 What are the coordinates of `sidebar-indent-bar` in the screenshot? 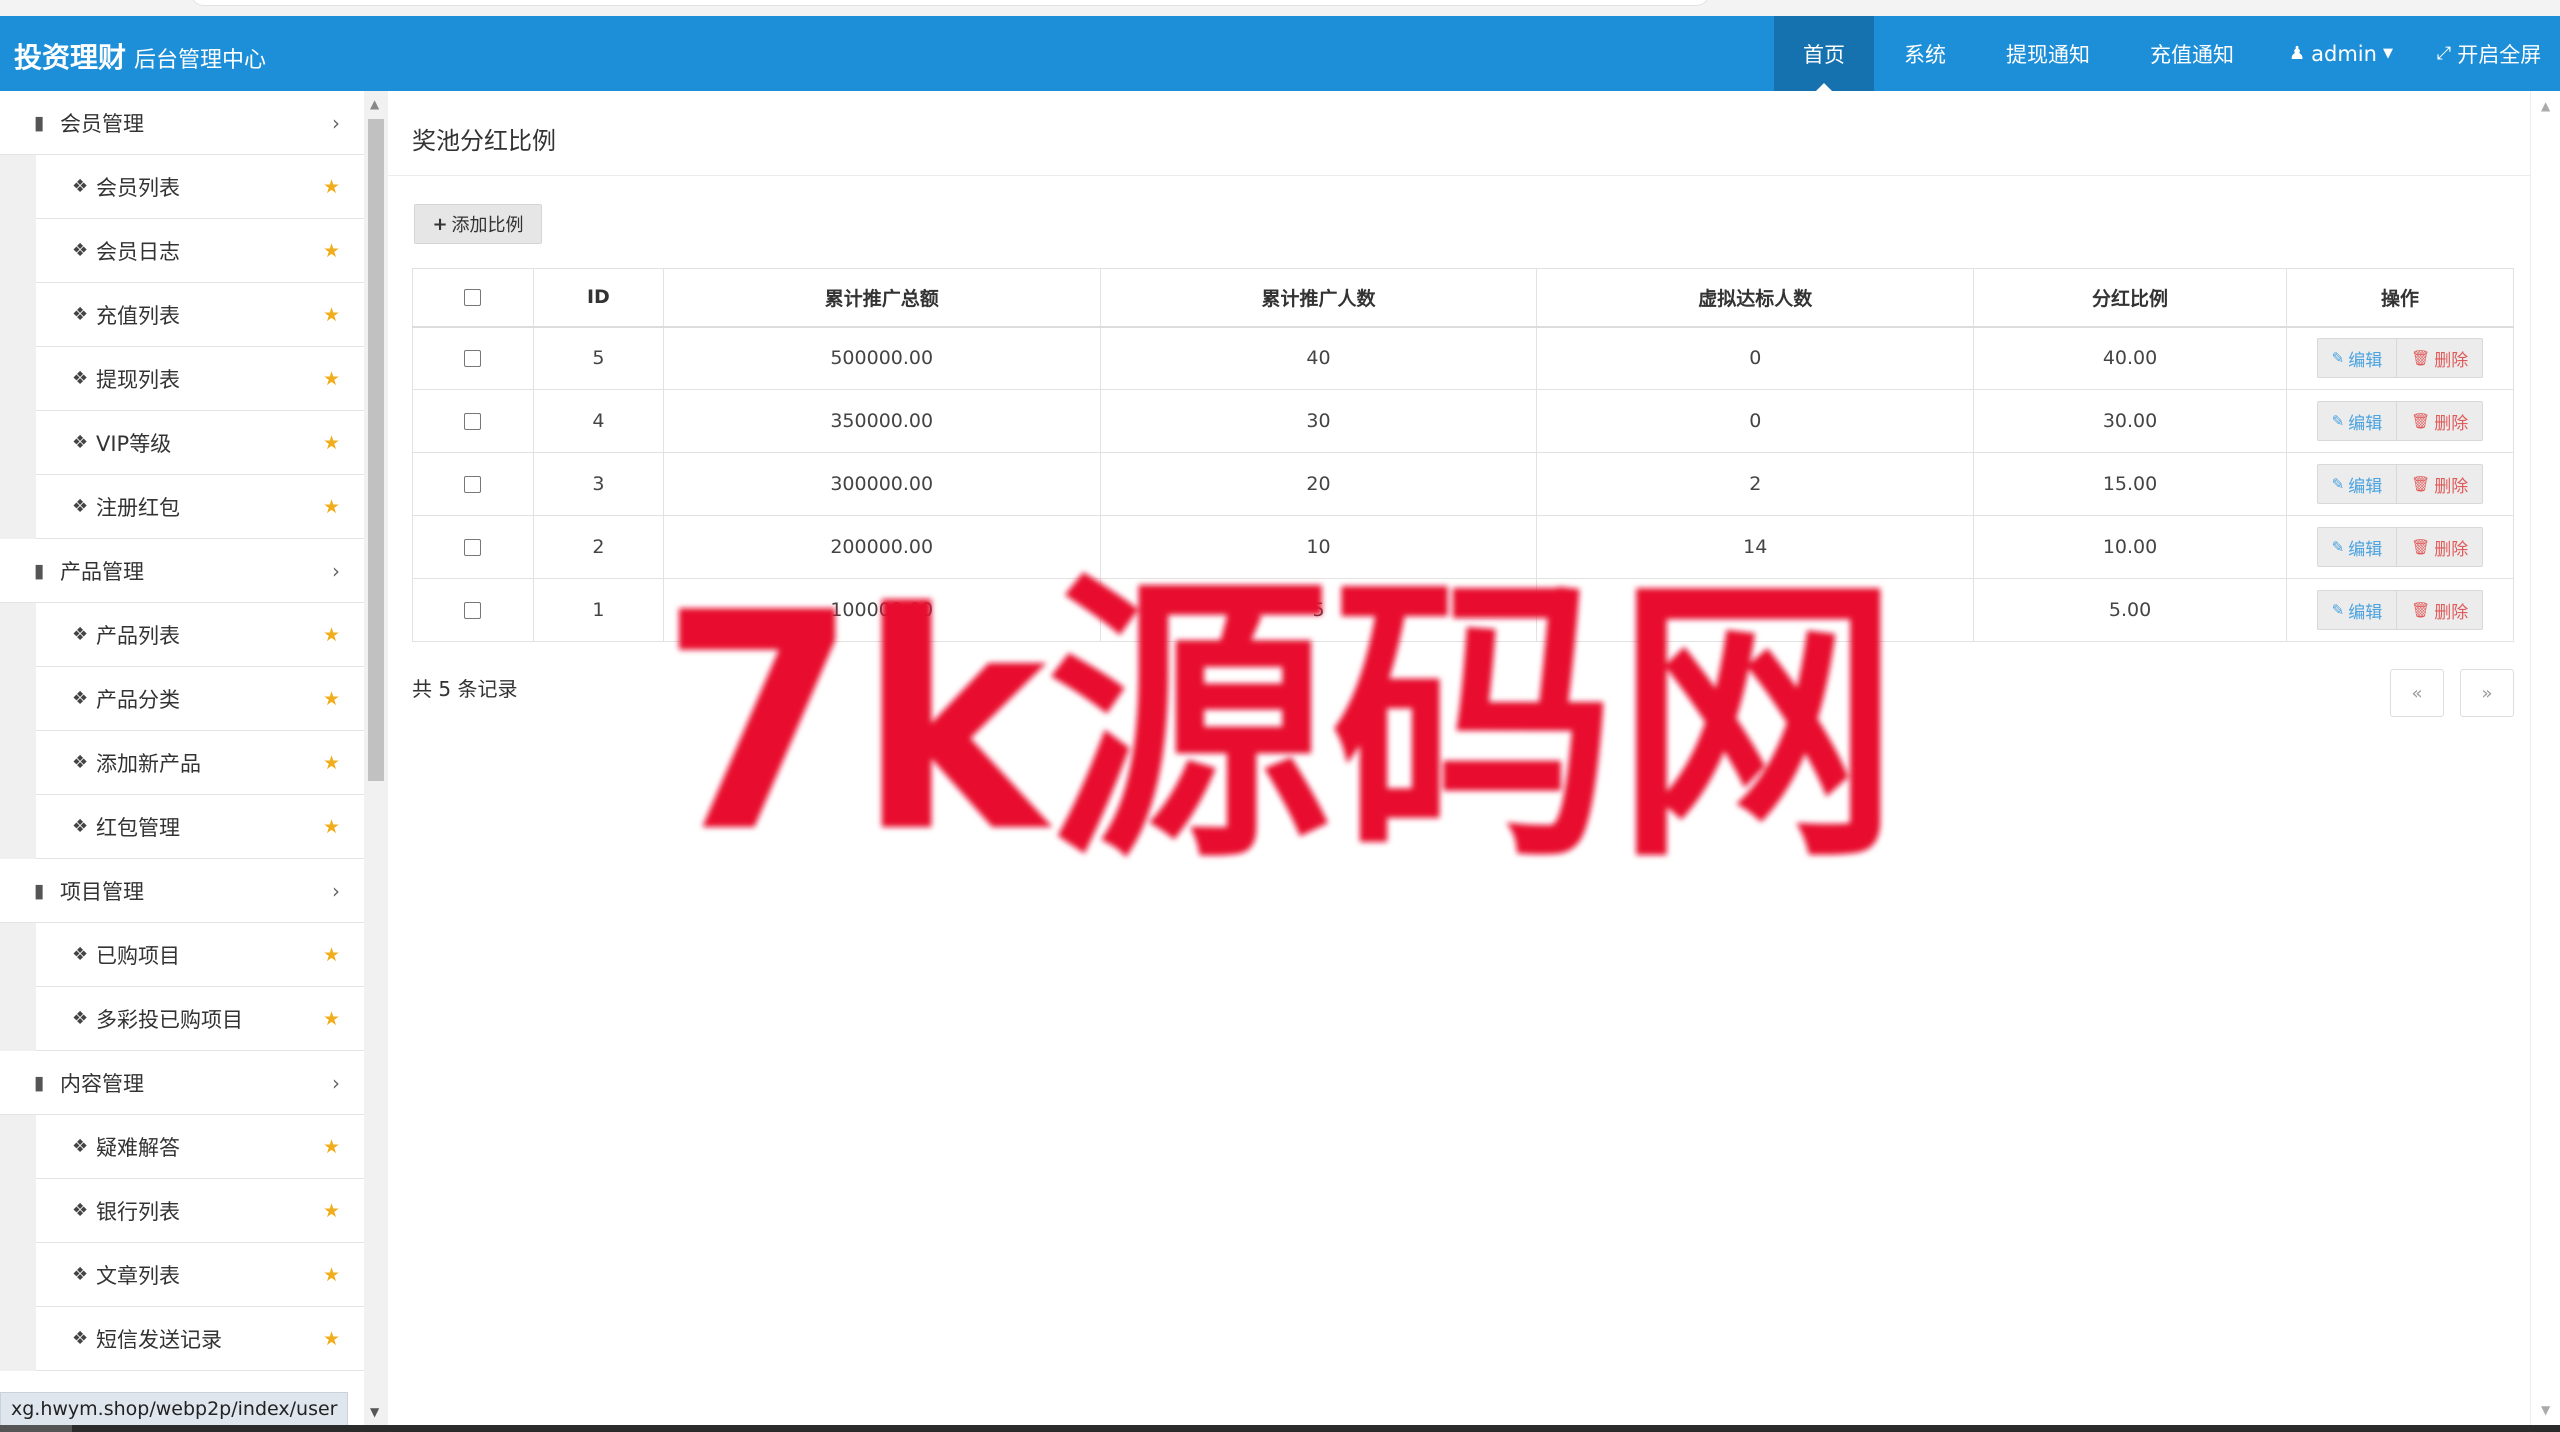 It's located at (18, 731).